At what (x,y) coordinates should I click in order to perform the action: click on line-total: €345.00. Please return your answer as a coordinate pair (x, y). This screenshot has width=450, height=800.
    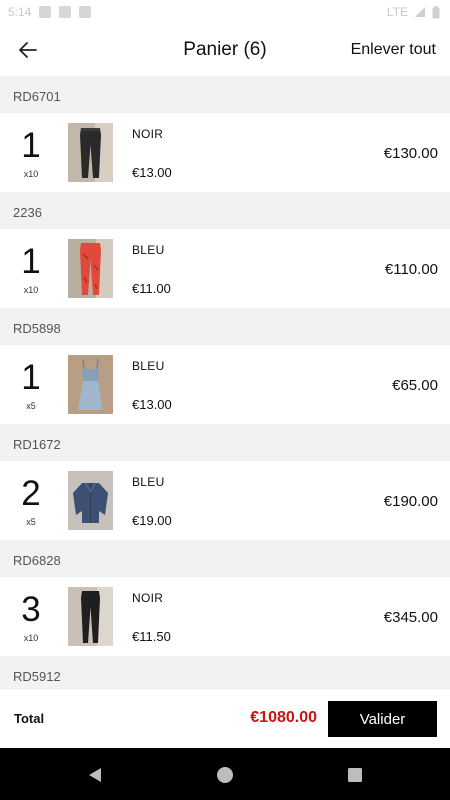
    Looking at the image, I should click on (410, 617).